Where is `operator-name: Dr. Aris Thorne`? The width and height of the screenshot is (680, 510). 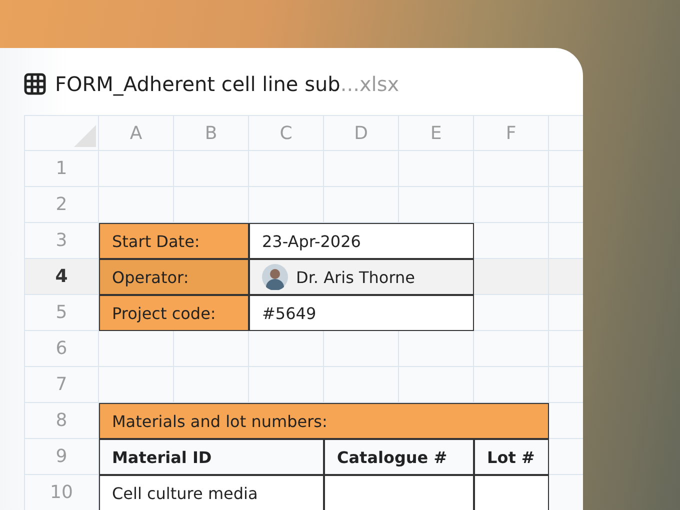
operator-name: Dr. Aris Thorne is located at coordinates (355, 277).